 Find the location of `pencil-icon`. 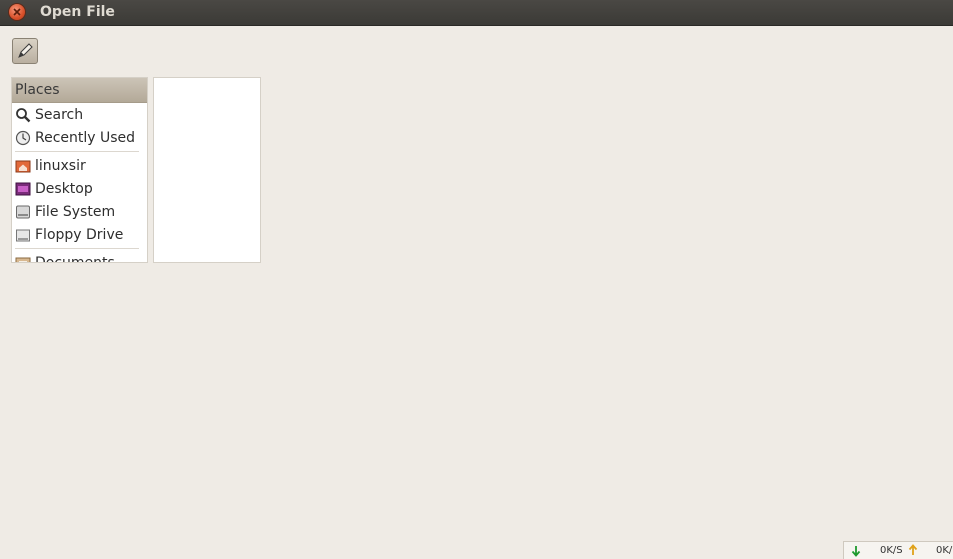

pencil-icon is located at coordinates (25, 50).